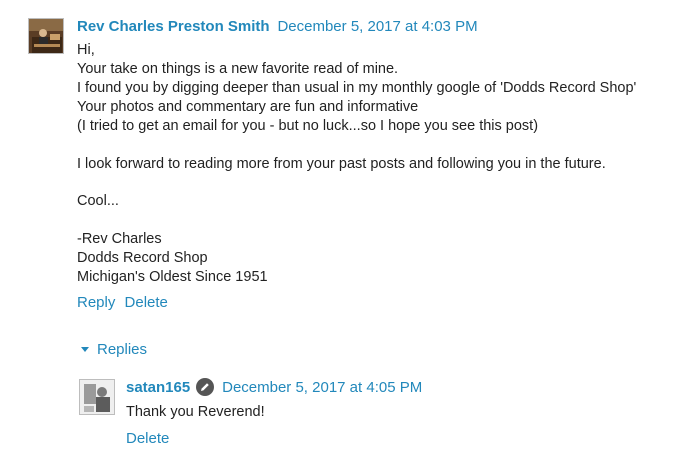  Describe the element at coordinates (119, 238) in the screenshot. I see `comment-line: -Rev Charles` at that location.